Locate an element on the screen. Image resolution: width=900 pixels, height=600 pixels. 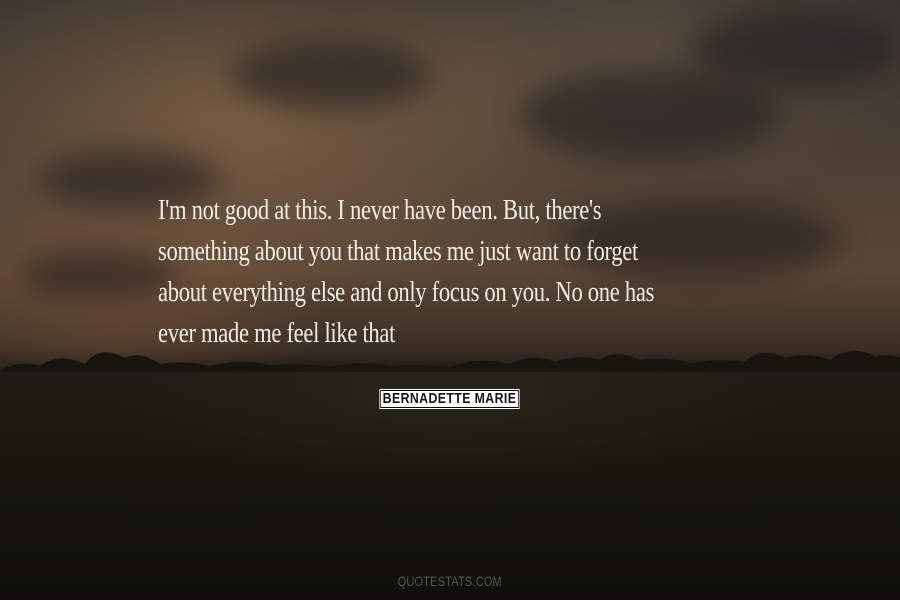
watermark-text: QUOTESTATS.COM is located at coordinates (450, 581).